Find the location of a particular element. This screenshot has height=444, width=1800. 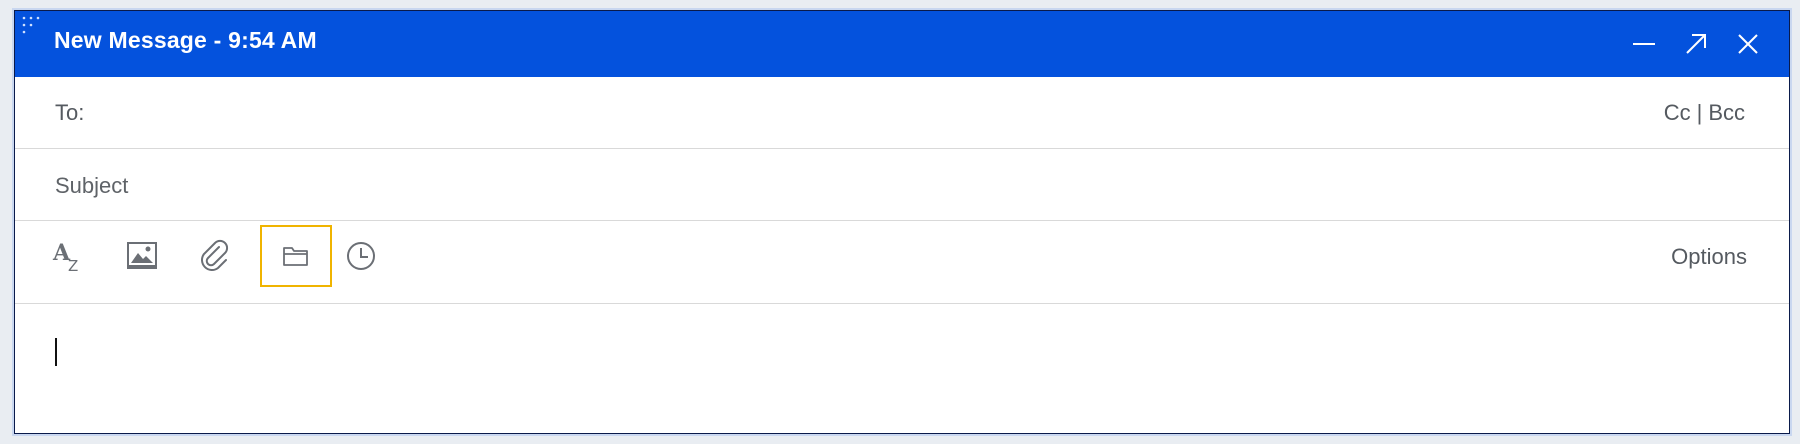

text-cursor is located at coordinates (56, 352).